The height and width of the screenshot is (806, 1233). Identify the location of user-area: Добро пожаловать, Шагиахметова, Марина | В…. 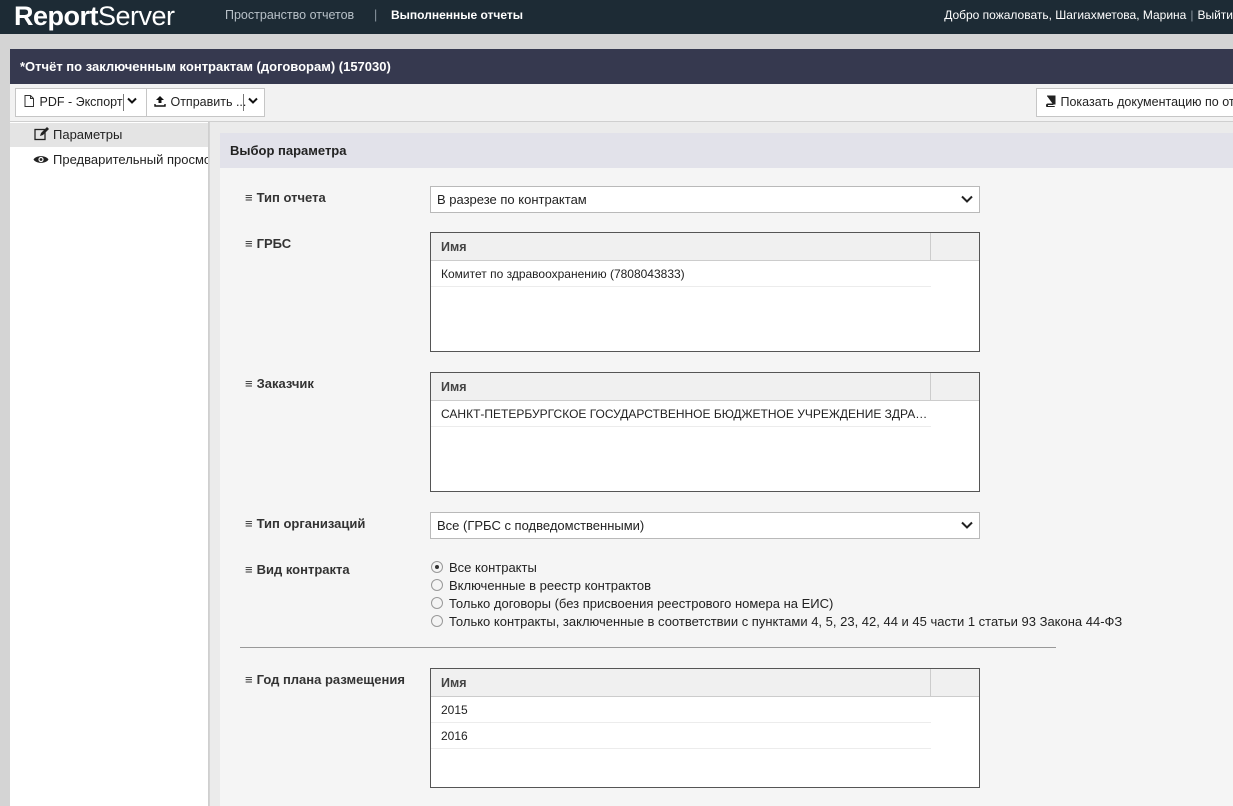
(1088, 15).